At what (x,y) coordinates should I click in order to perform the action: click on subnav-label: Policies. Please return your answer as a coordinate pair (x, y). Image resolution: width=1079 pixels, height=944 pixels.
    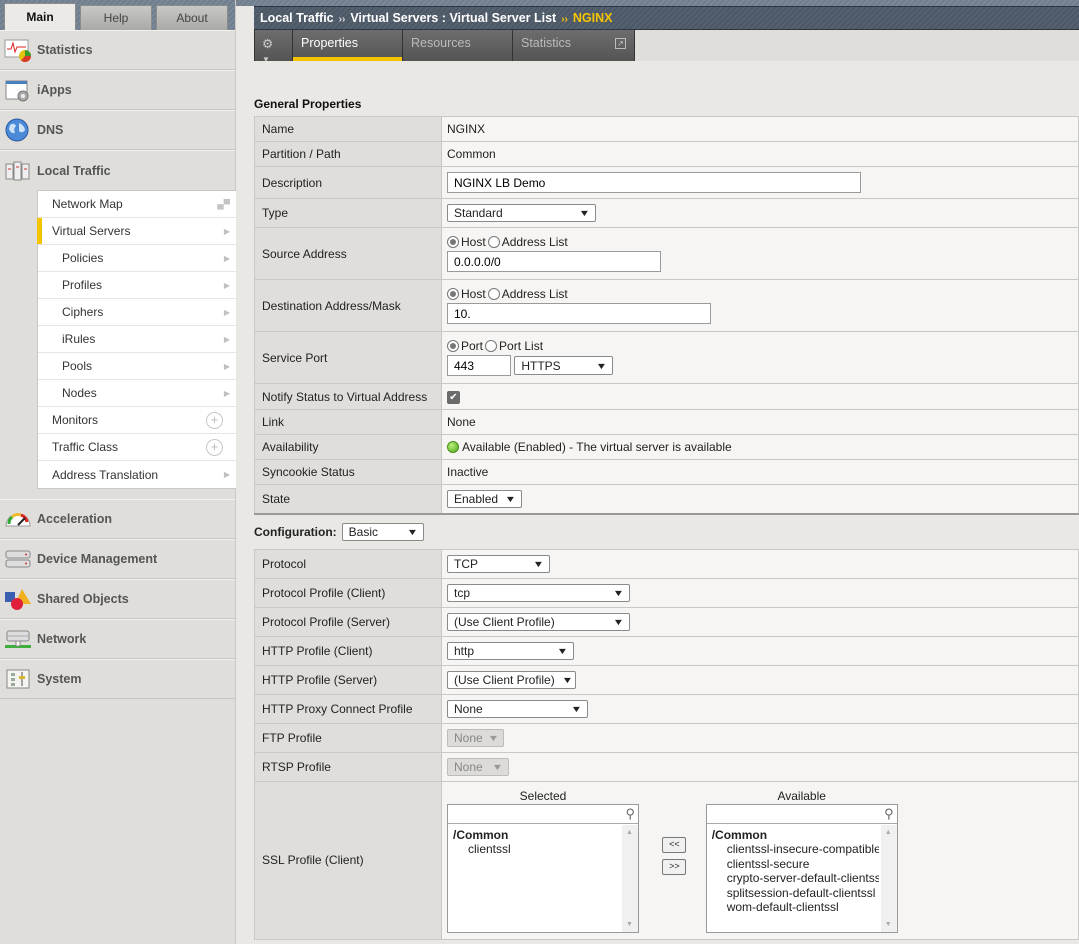
    Looking at the image, I should click on (83, 258).